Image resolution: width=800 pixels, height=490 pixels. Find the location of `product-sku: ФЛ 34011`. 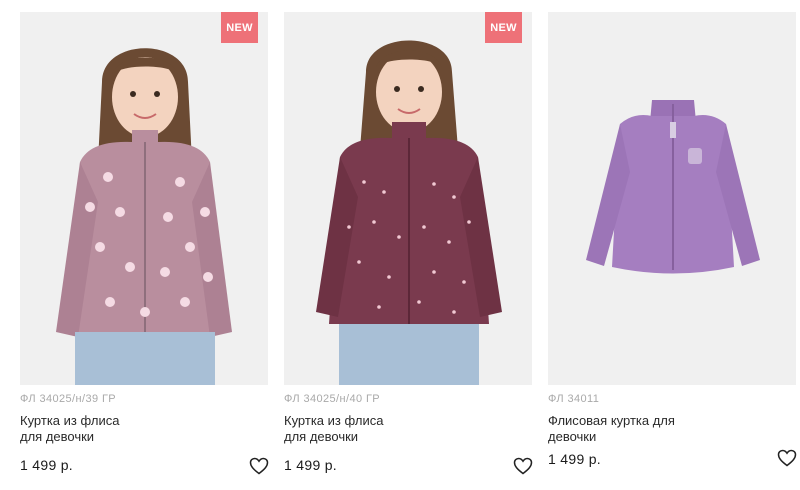

product-sku: ФЛ 34011 is located at coordinates (574, 399).